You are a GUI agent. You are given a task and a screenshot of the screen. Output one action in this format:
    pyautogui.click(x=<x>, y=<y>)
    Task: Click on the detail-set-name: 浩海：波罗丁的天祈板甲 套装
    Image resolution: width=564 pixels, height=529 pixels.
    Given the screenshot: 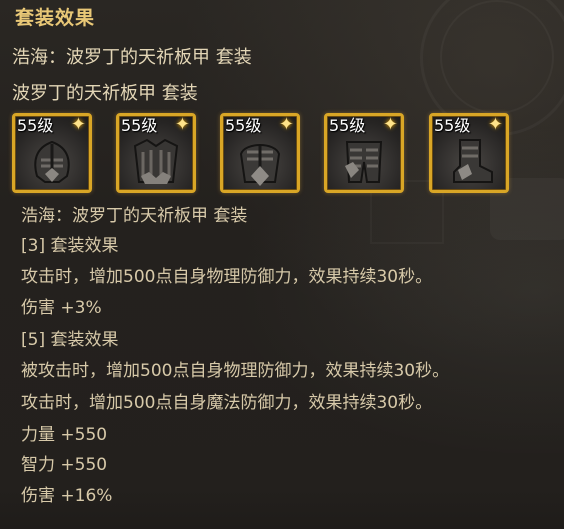 What is the action you would take?
    pyautogui.click(x=134, y=216)
    